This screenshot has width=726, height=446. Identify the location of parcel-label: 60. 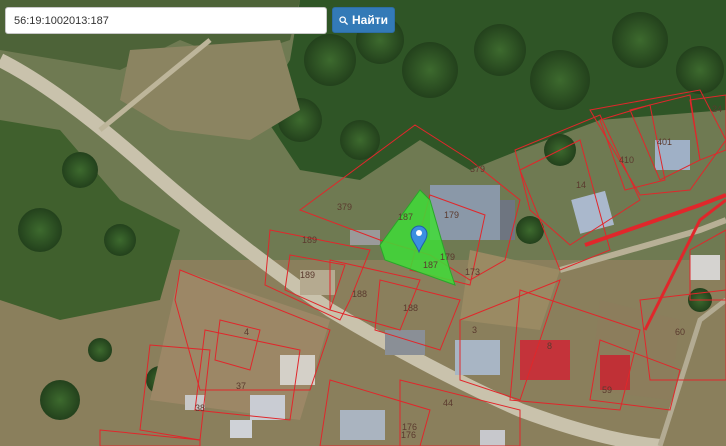
(680, 332).